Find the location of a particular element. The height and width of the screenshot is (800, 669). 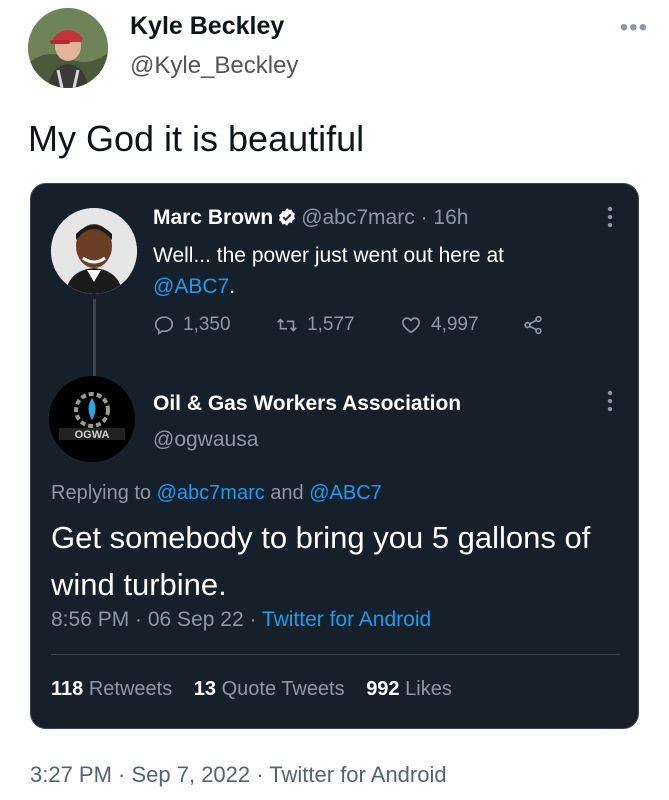

author-handle: @Kyle_Beckley is located at coordinates (214, 66).